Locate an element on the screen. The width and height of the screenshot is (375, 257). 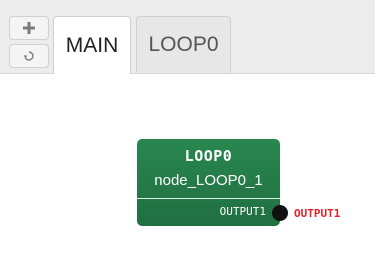
output-port-connector is located at coordinates (280, 213).